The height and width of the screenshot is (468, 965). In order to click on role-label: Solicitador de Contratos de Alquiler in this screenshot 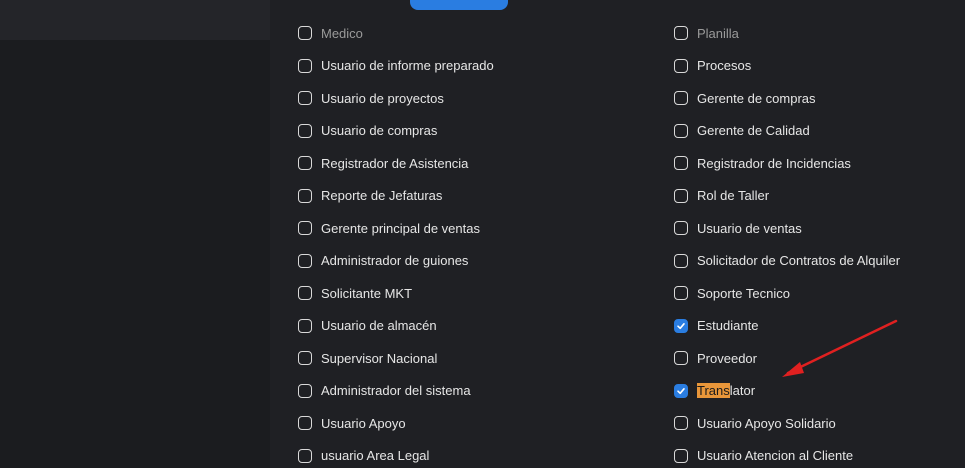, I will do `click(799, 260)`.